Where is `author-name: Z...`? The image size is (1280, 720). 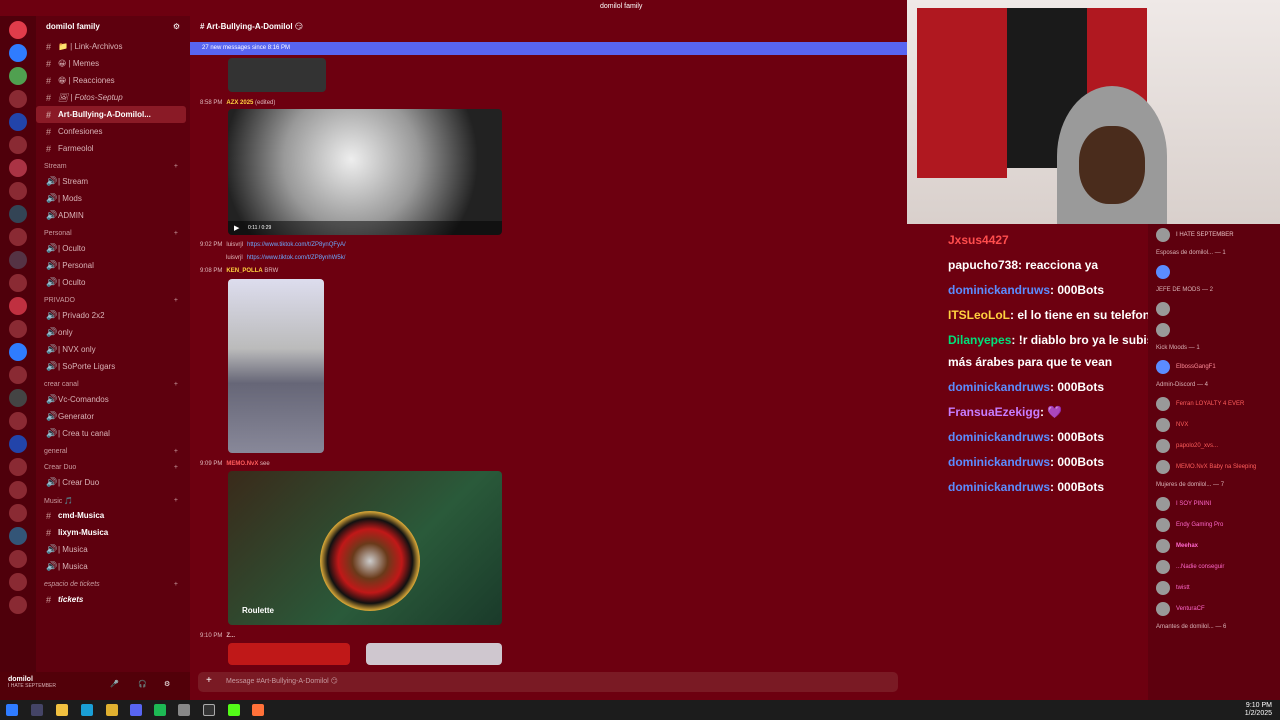
author-name: Z... is located at coordinates (230, 636).